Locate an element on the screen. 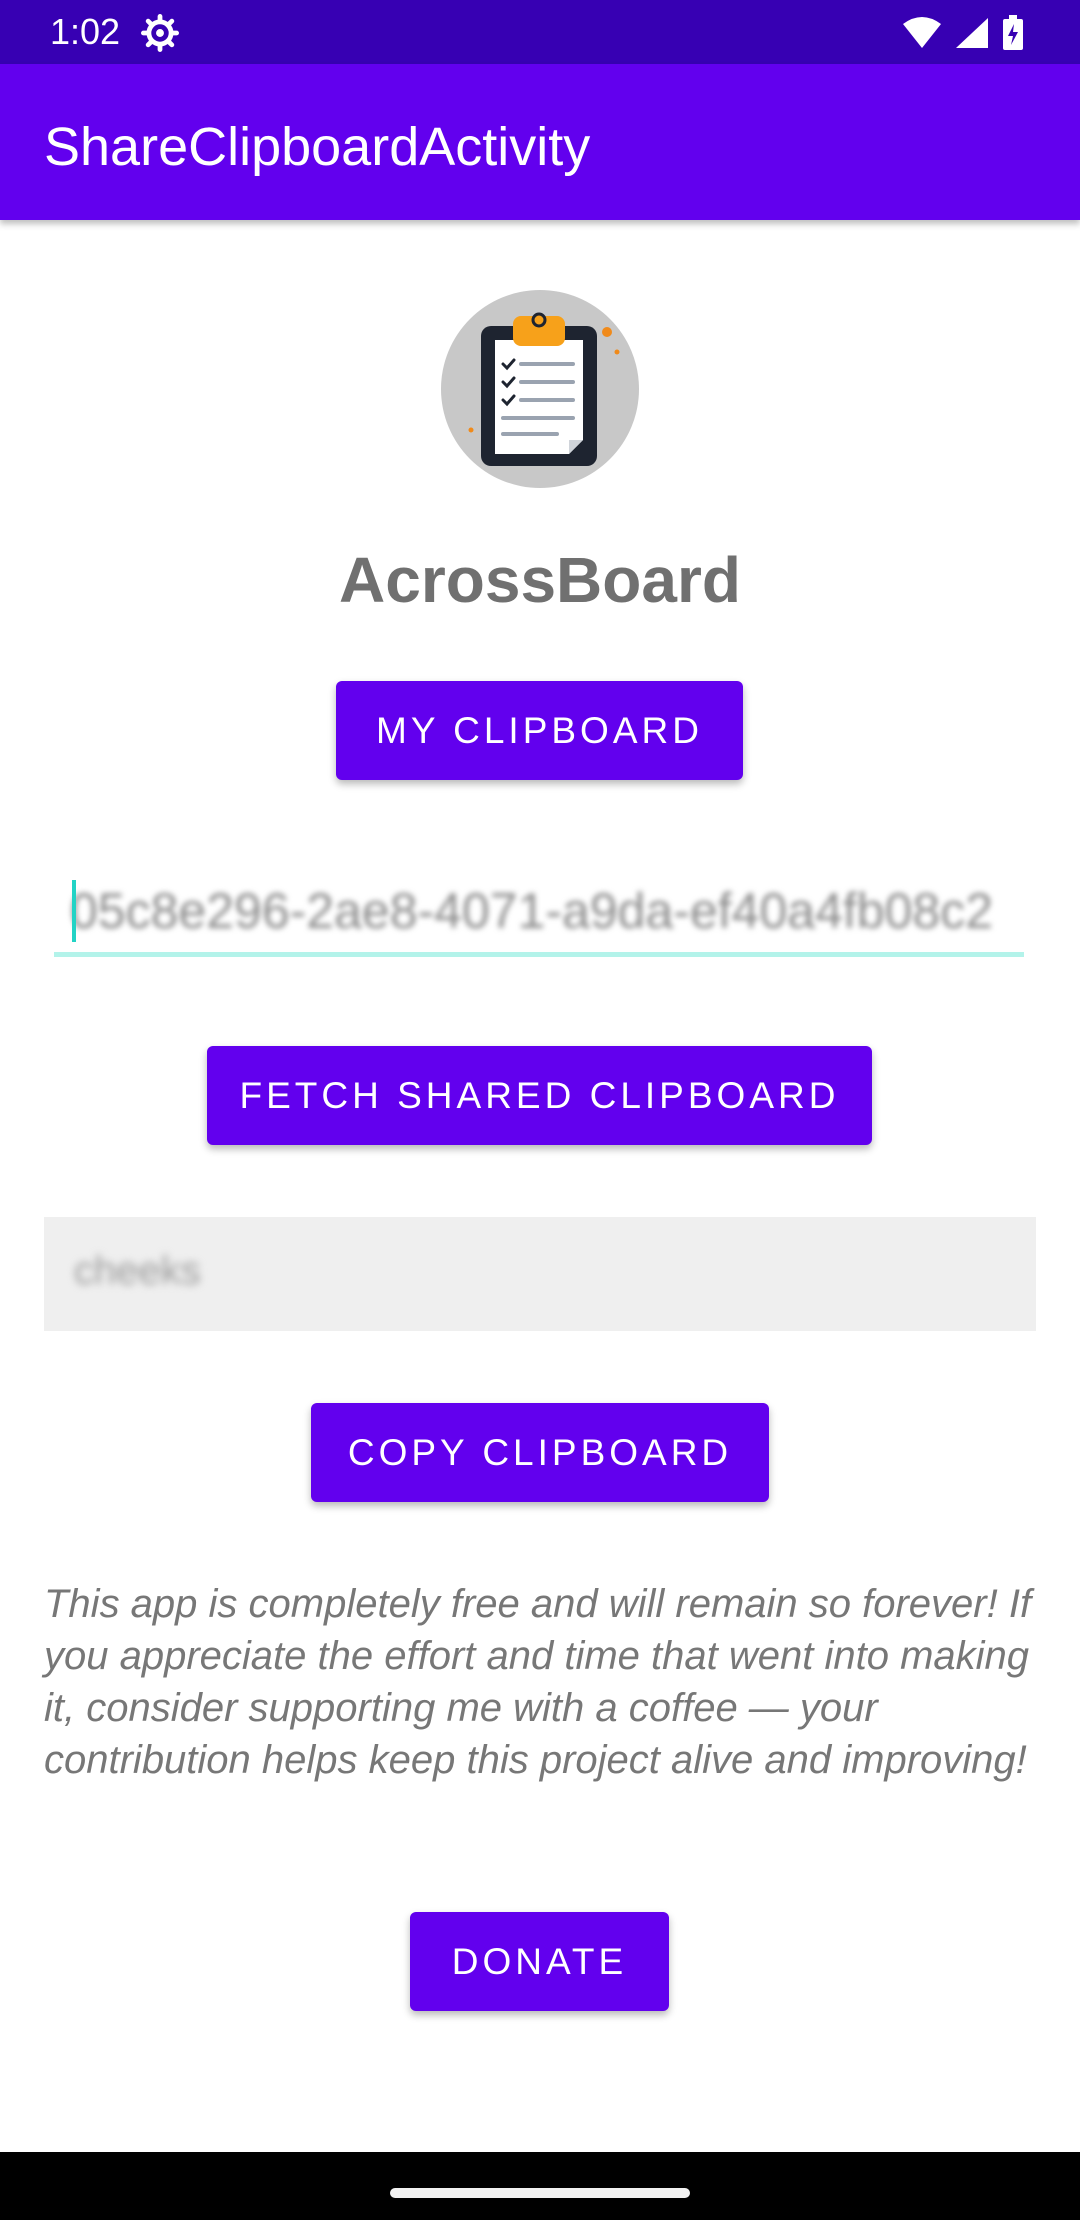 The image size is (1080, 2220). text-cursor is located at coordinates (74, 911).